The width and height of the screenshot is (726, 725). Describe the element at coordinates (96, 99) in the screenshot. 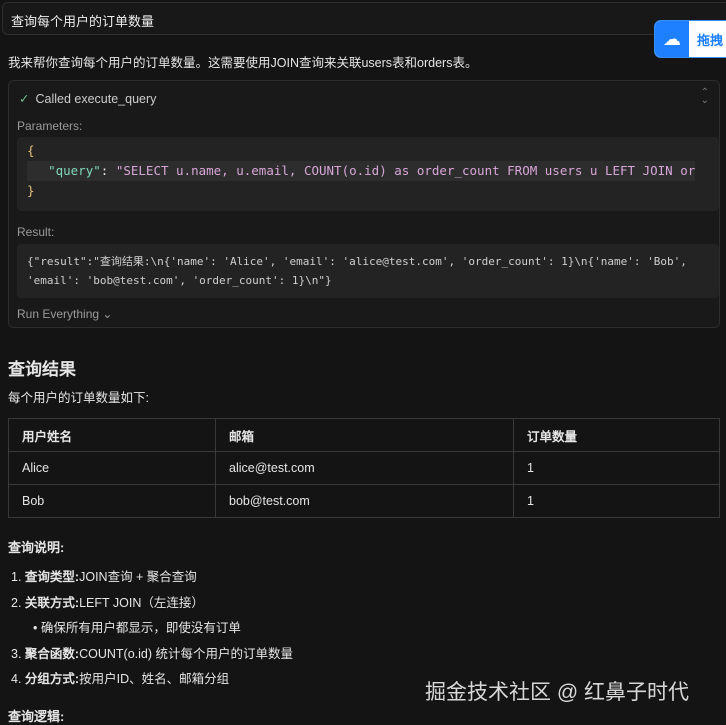

I see `tool-status: Called execute_query` at that location.